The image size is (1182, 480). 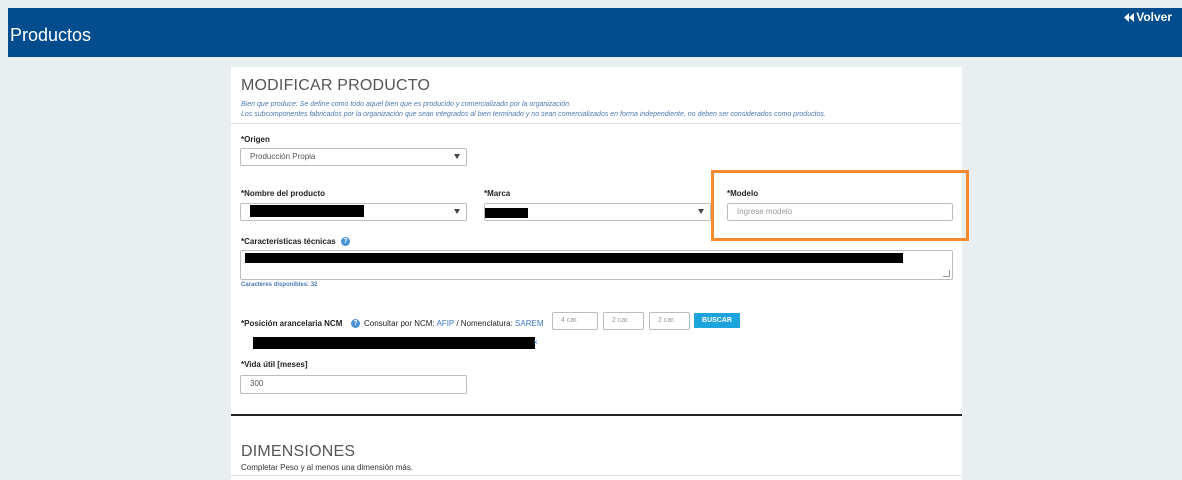 I want to click on redacted-ncm-result, so click(x=394, y=343).